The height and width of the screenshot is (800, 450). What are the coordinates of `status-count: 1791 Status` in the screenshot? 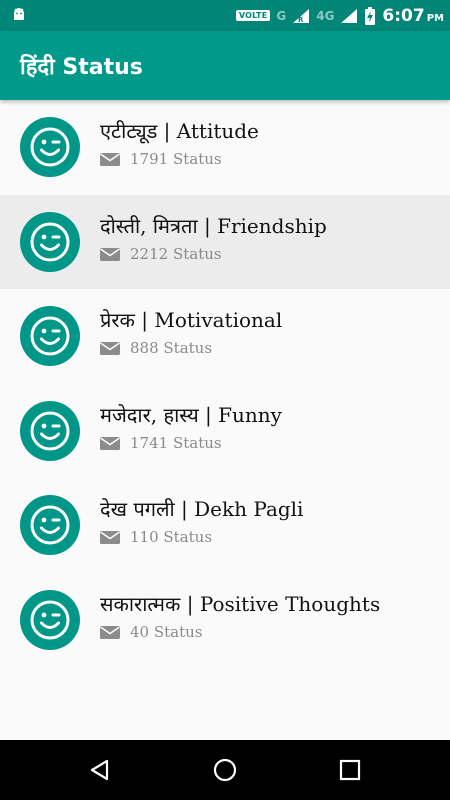 It's located at (176, 159).